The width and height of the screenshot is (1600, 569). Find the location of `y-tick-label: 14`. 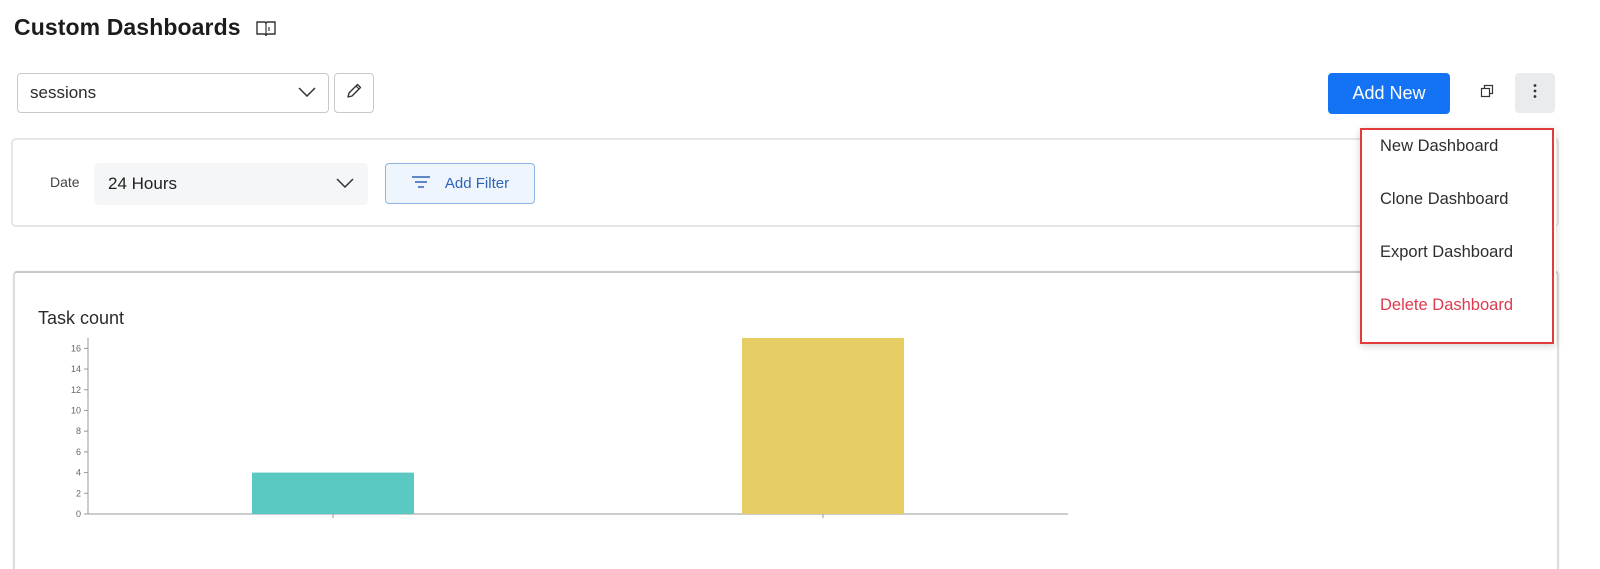

y-tick-label: 14 is located at coordinates (76, 369).